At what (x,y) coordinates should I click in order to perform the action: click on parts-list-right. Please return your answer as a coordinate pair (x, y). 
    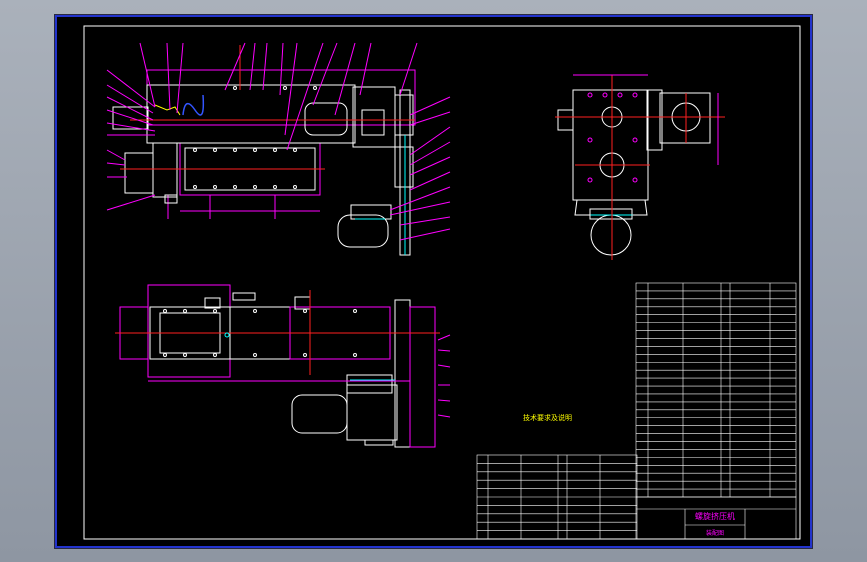
    Looking at the image, I should click on (716, 390).